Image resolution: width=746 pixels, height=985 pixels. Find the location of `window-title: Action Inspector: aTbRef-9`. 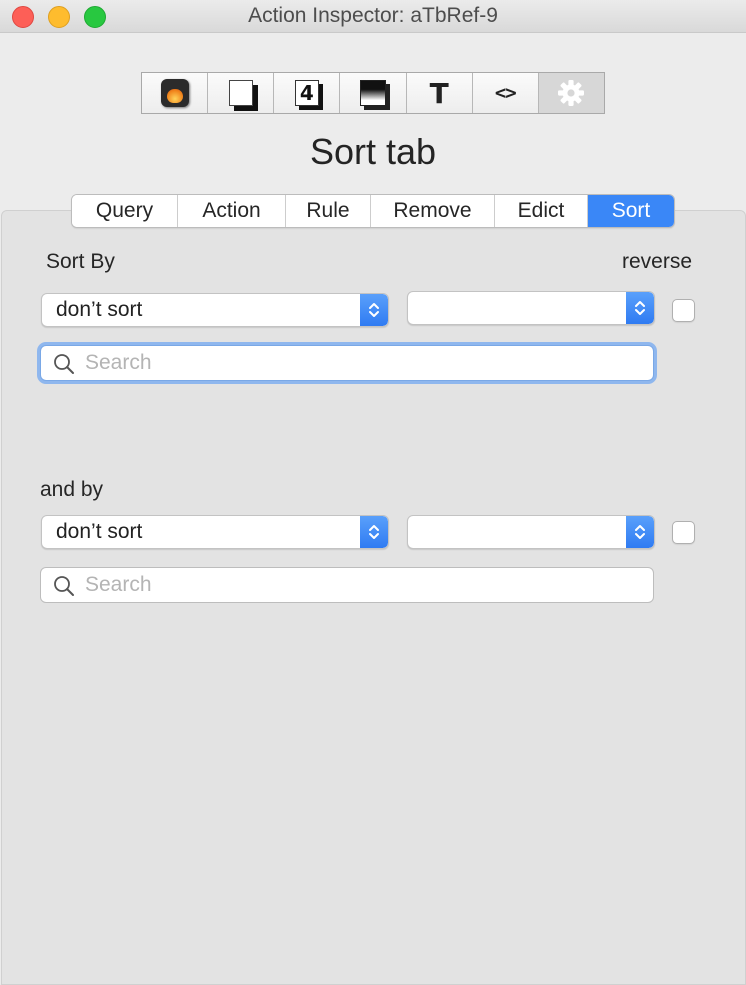

window-title: Action Inspector: aTbRef-9 is located at coordinates (373, 15).